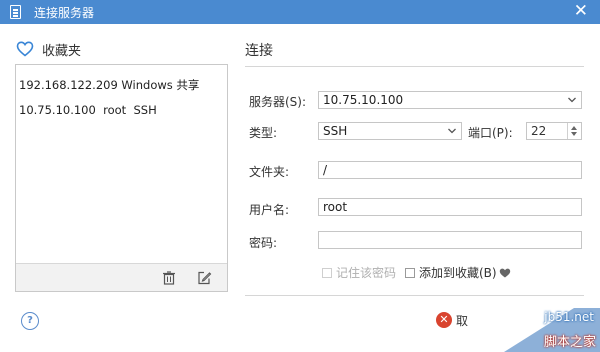 This screenshot has width=600, height=352. I want to click on username-label: 用户名:, so click(269, 210).